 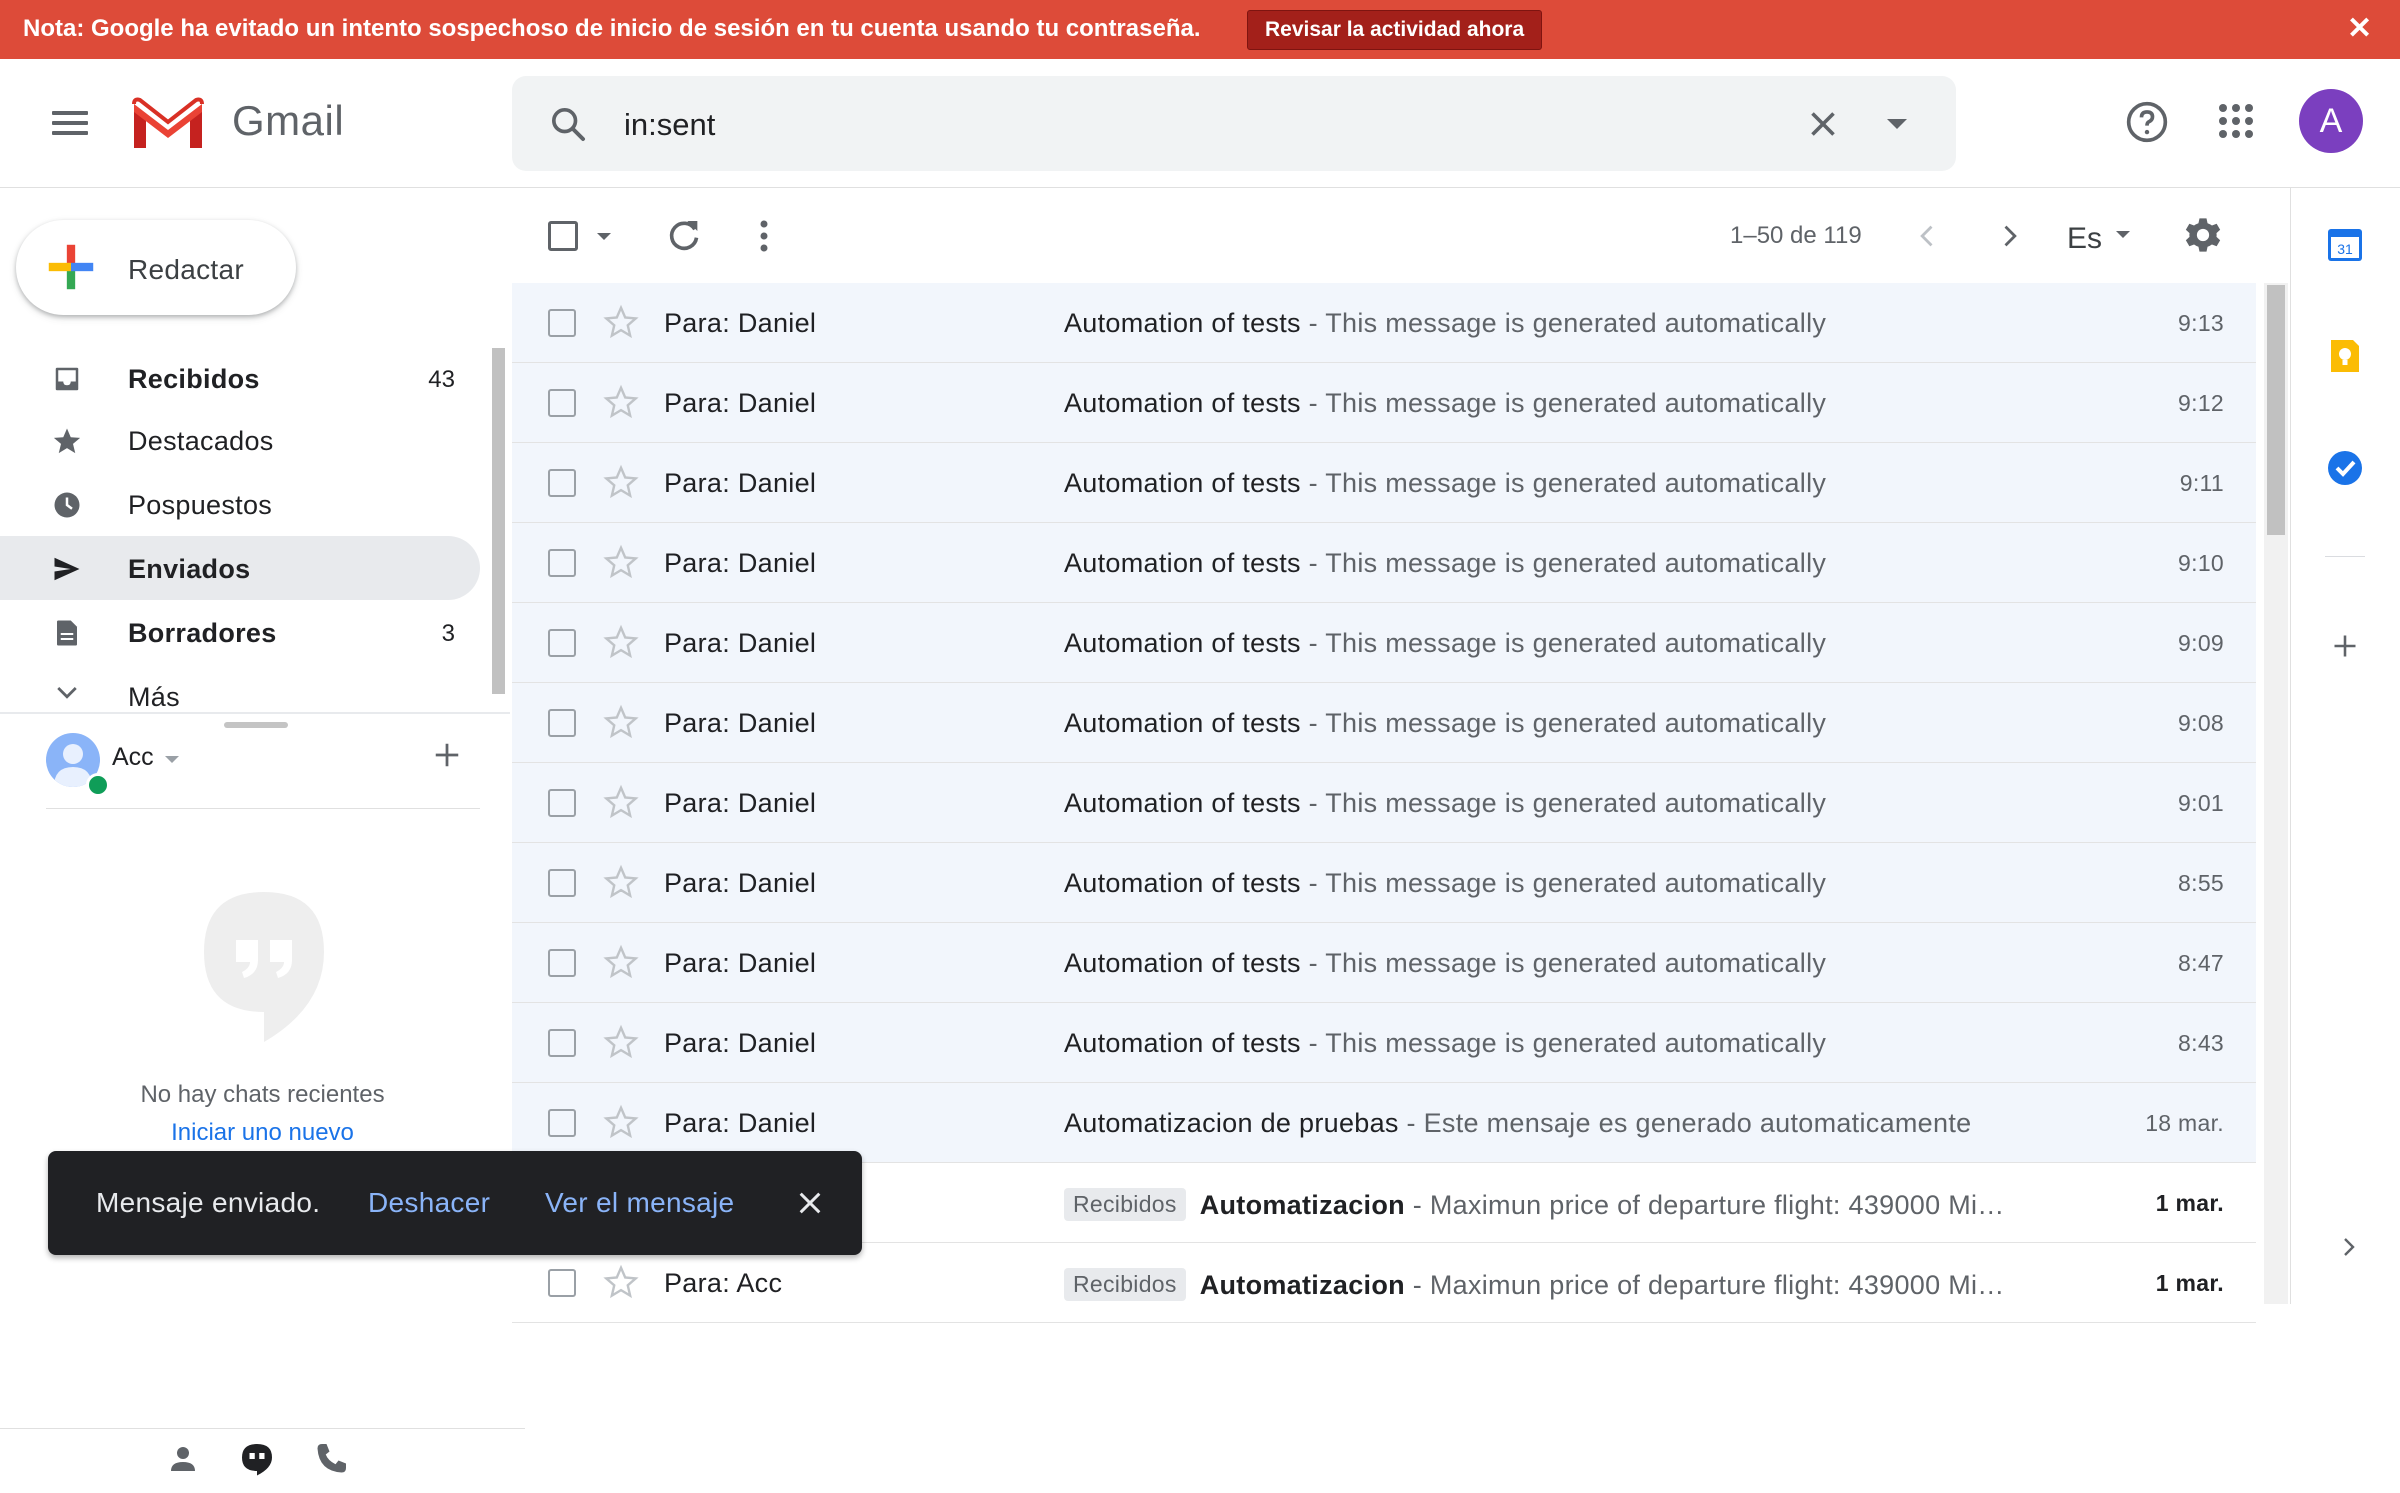 What do you see at coordinates (240, 378) in the screenshot?
I see `sidebar-item-inbox: Recibidos 43` at bounding box center [240, 378].